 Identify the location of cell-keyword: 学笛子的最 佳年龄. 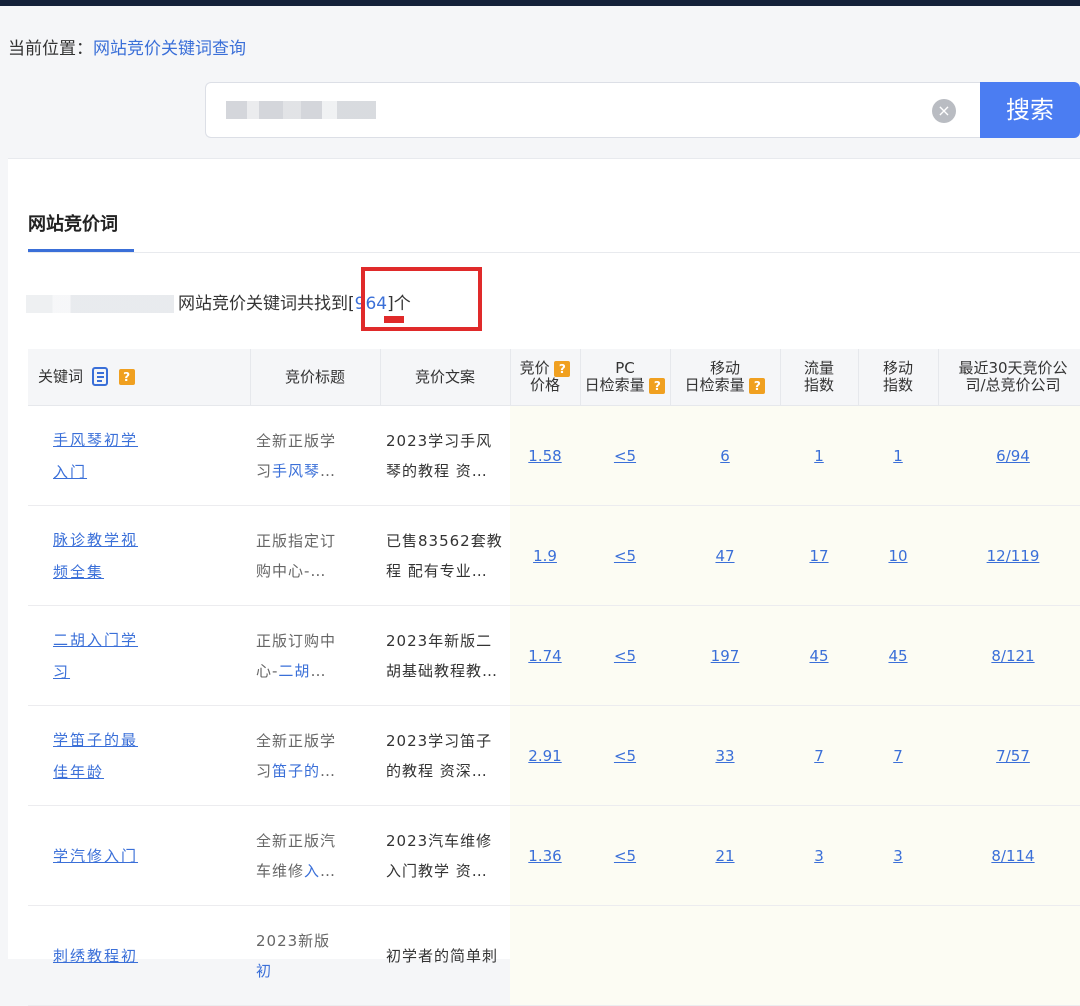
(139, 755).